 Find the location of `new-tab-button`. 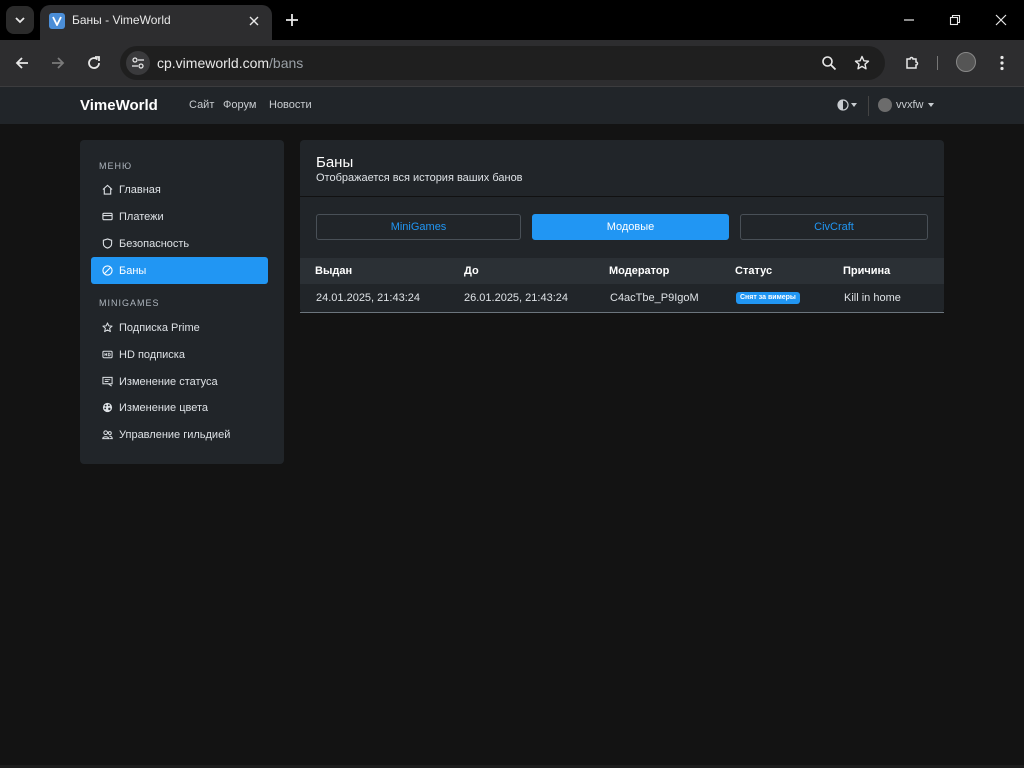

new-tab-button is located at coordinates (292, 20).